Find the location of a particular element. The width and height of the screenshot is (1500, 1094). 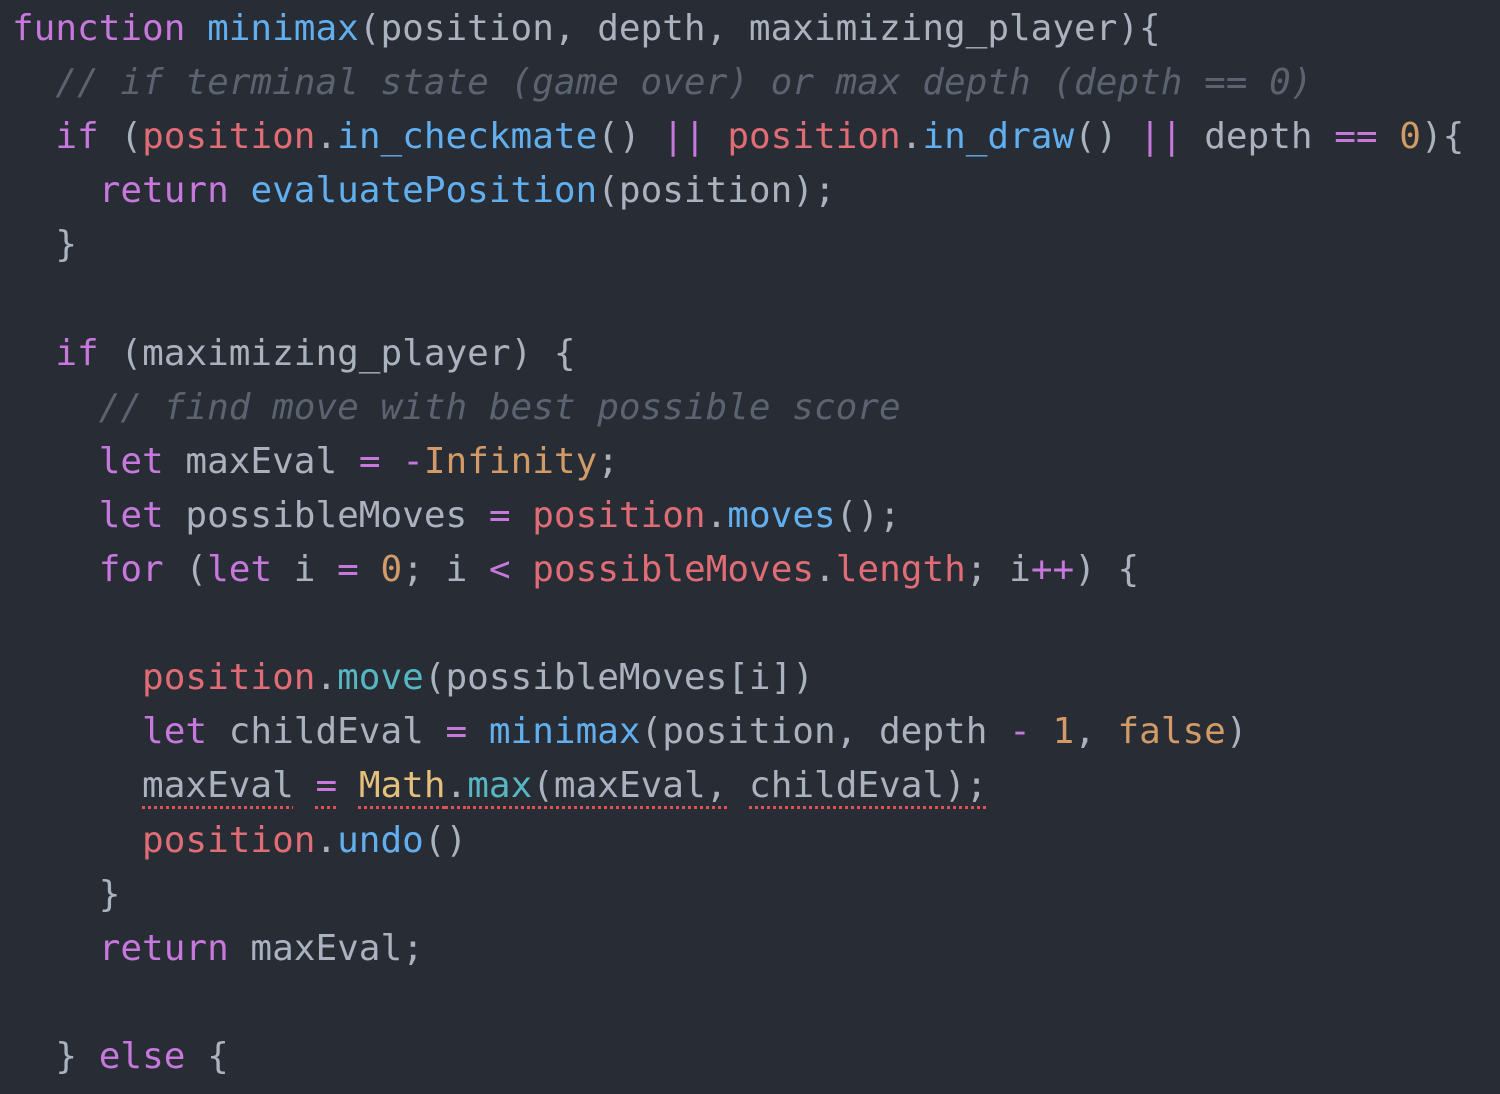

code-token: - is located at coordinates (1020, 732).